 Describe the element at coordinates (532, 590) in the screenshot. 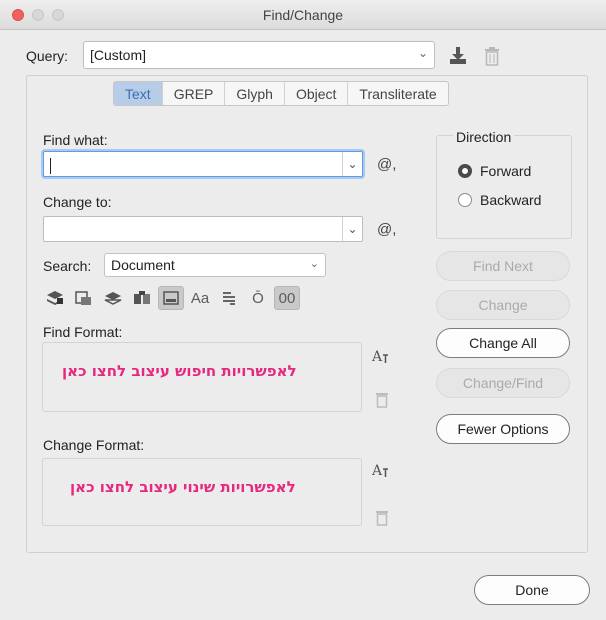

I see `done-button: Done` at that location.